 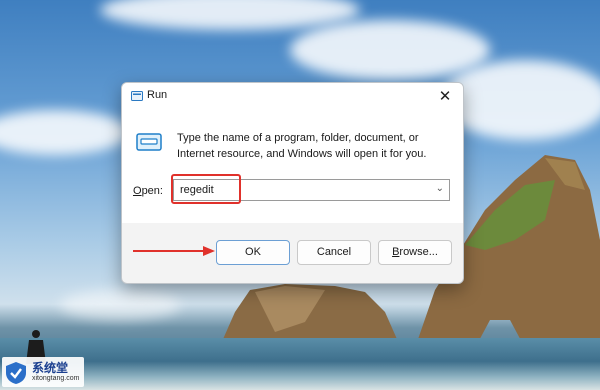 What do you see at coordinates (292, 97) in the screenshot?
I see `title-bar: Run ✕` at bounding box center [292, 97].